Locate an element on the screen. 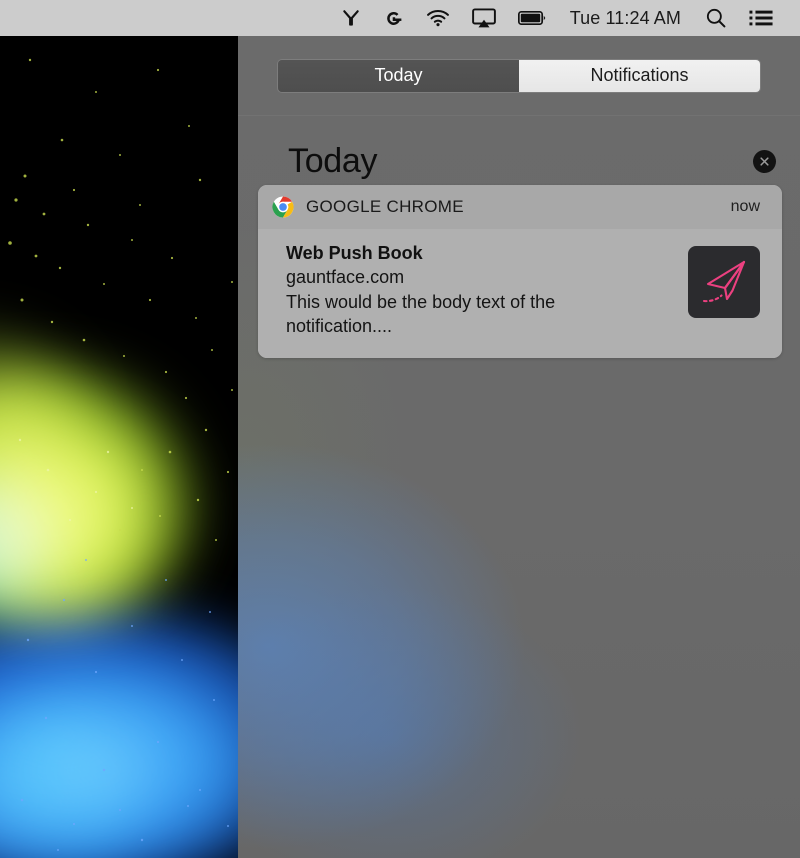 This screenshot has height=858, width=800. paper-plane-icon is located at coordinates (724, 282).